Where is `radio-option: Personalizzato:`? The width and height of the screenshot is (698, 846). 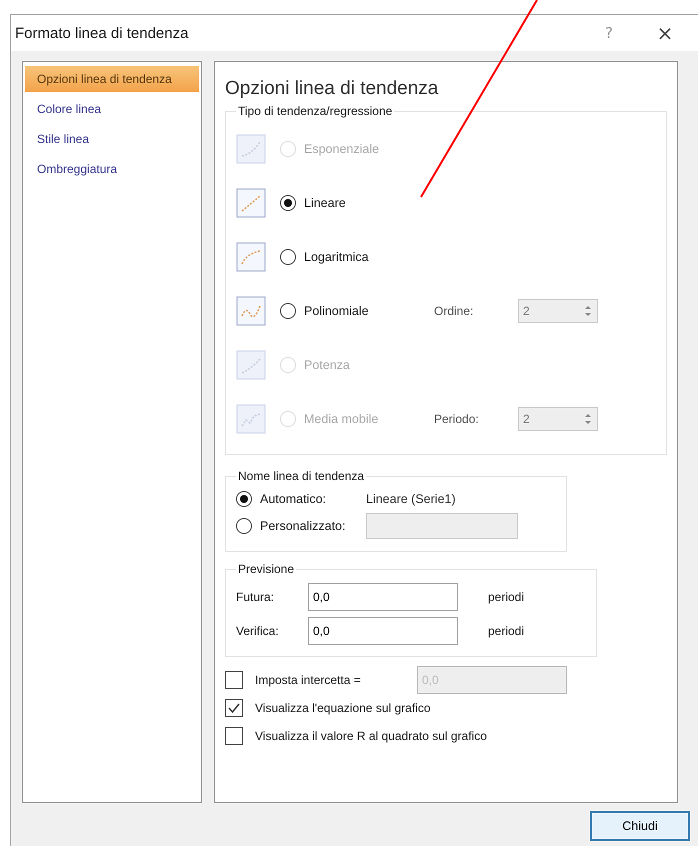
radio-option: Personalizzato: is located at coordinates (301, 526).